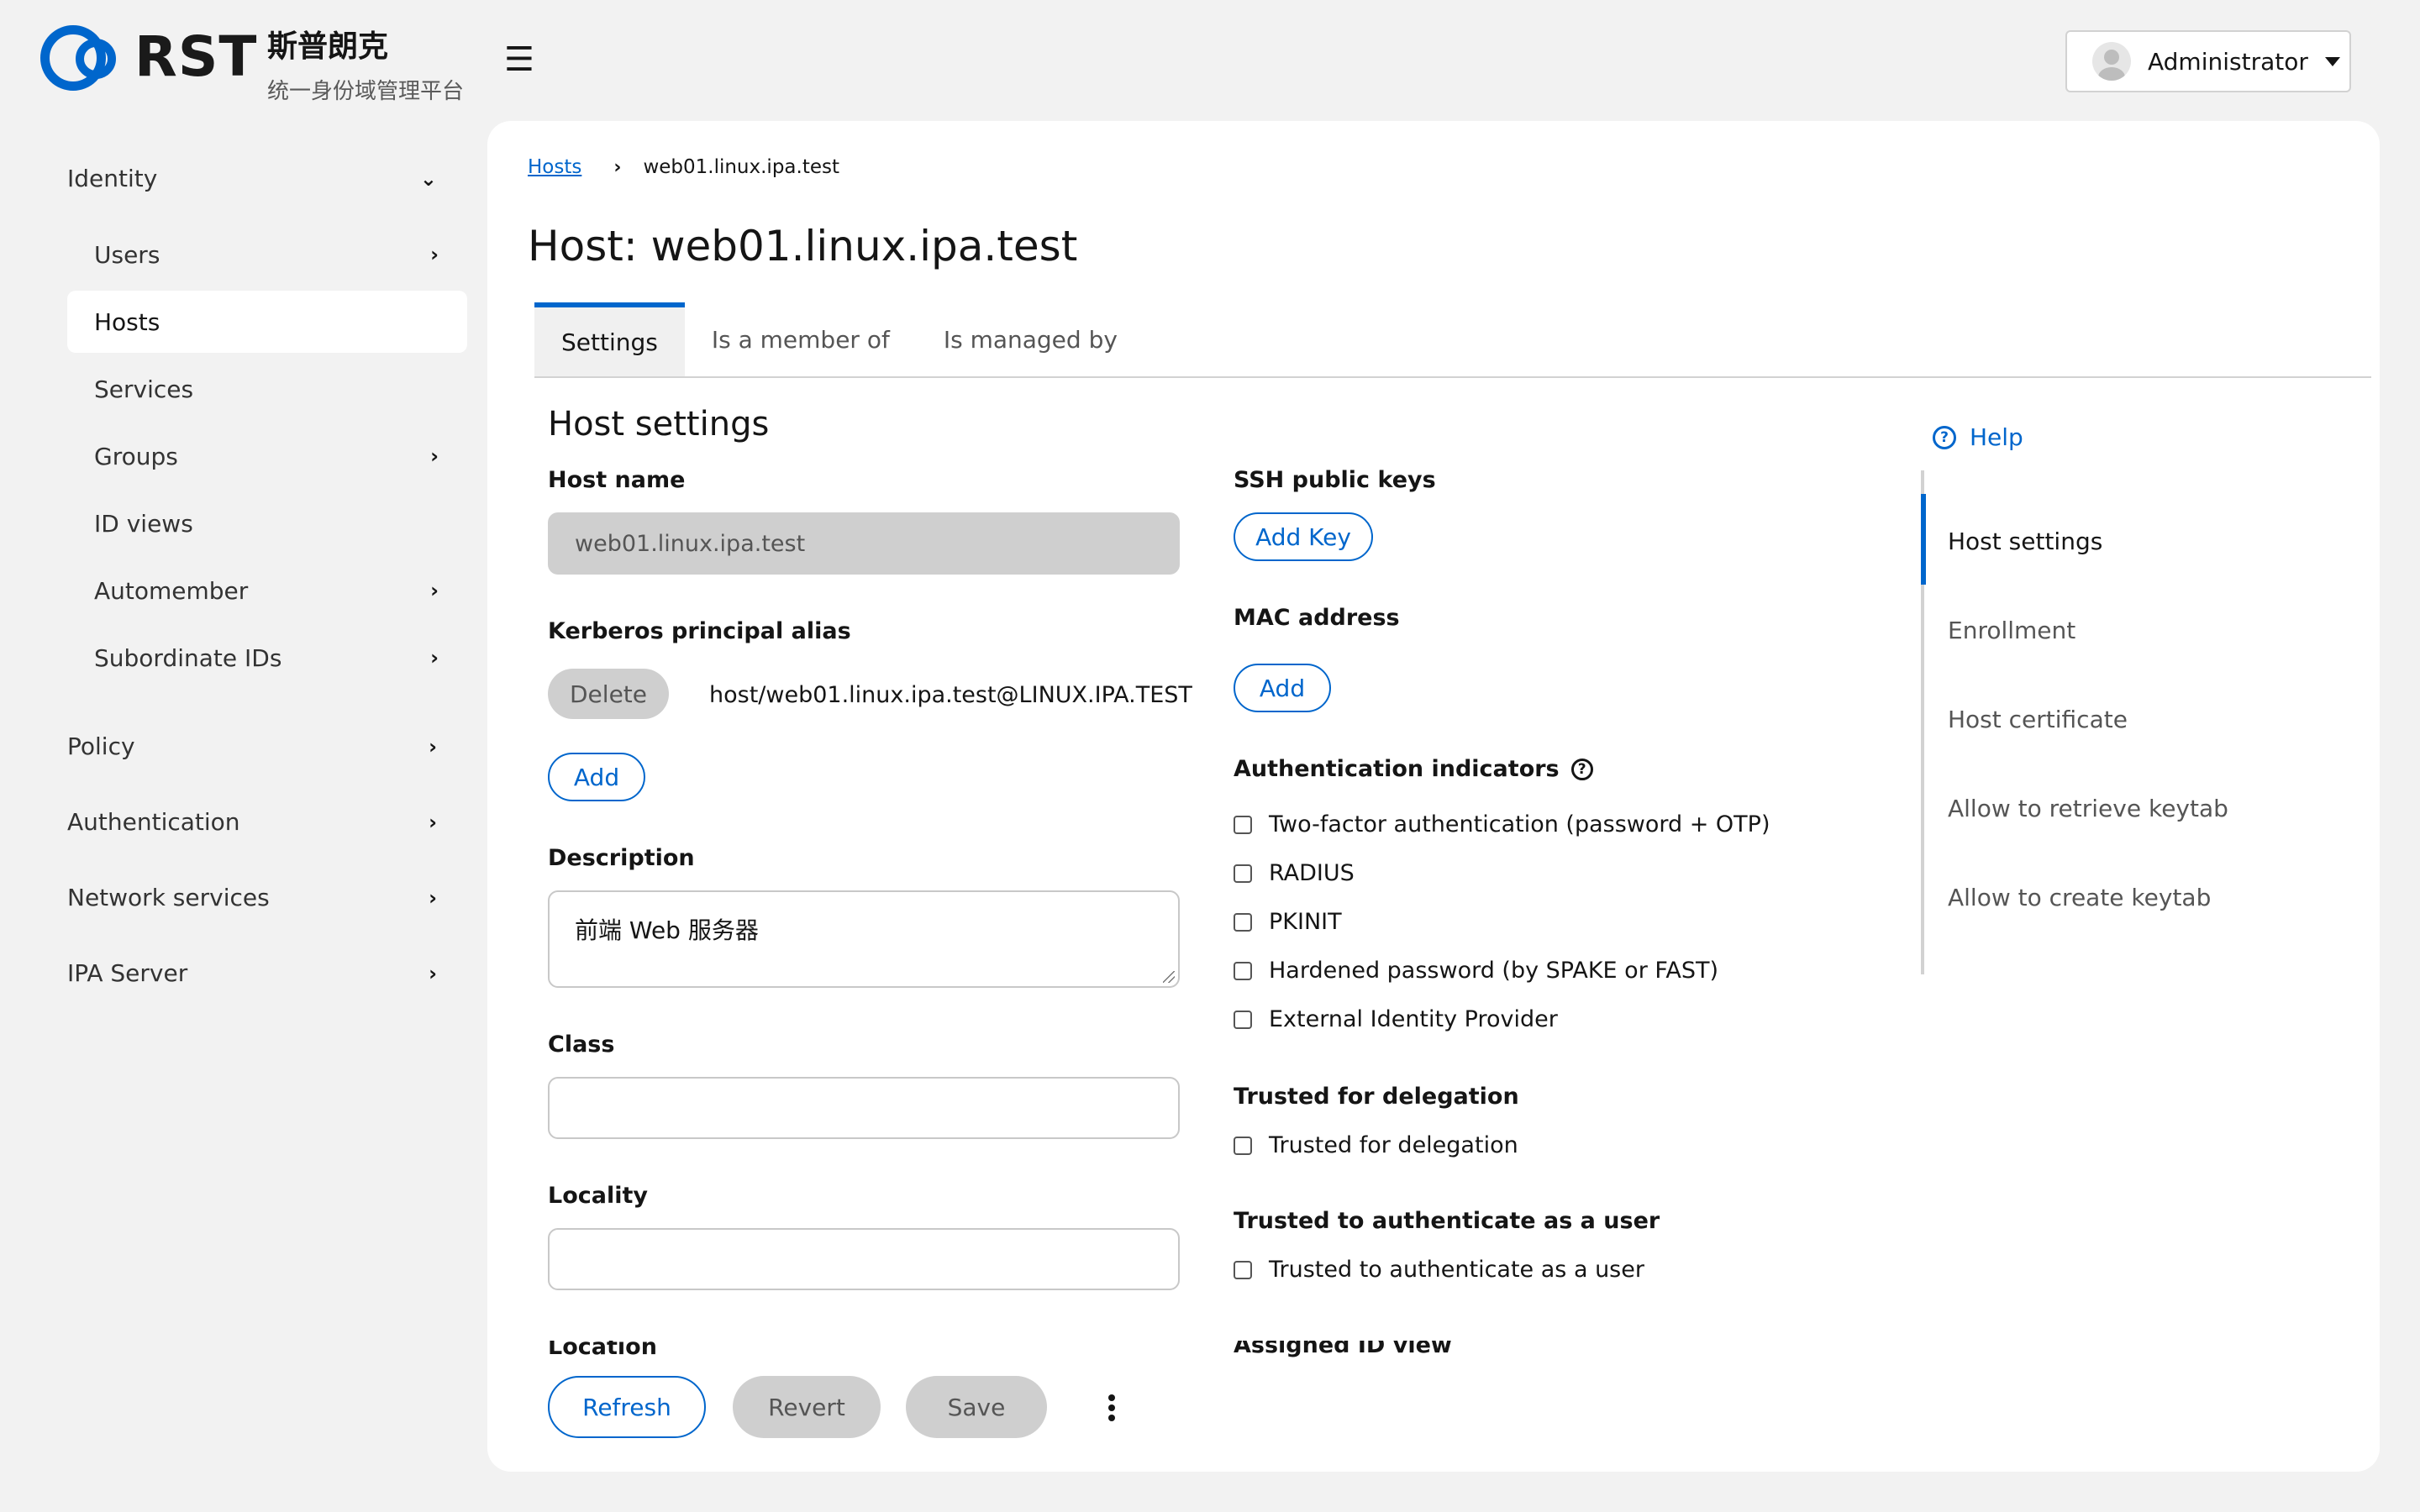 The image size is (2420, 1512). Describe the element at coordinates (1030, 339) in the screenshot. I see `tab-is-managed-by: Is managed by` at that location.